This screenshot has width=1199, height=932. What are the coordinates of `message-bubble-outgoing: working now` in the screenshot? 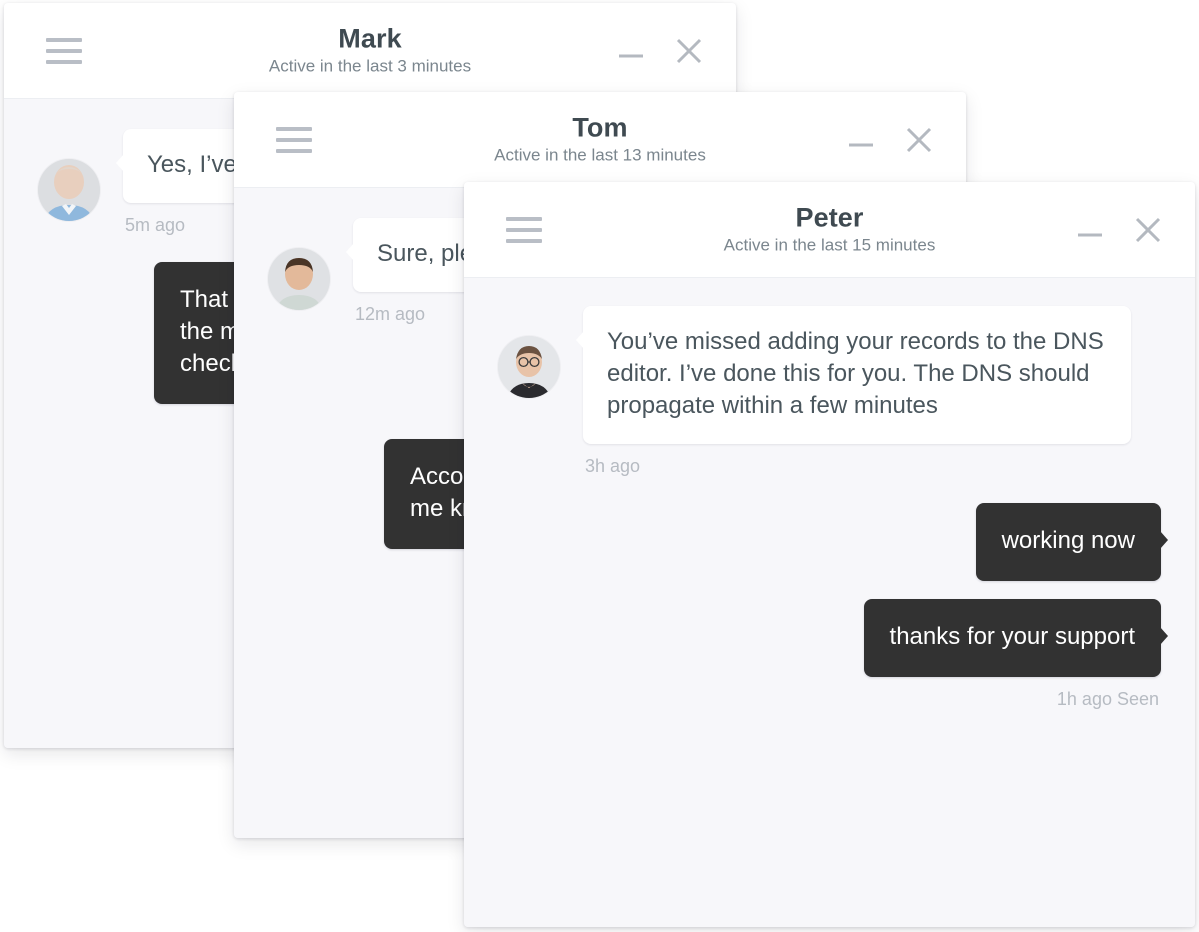 It's located at (1072, 541).